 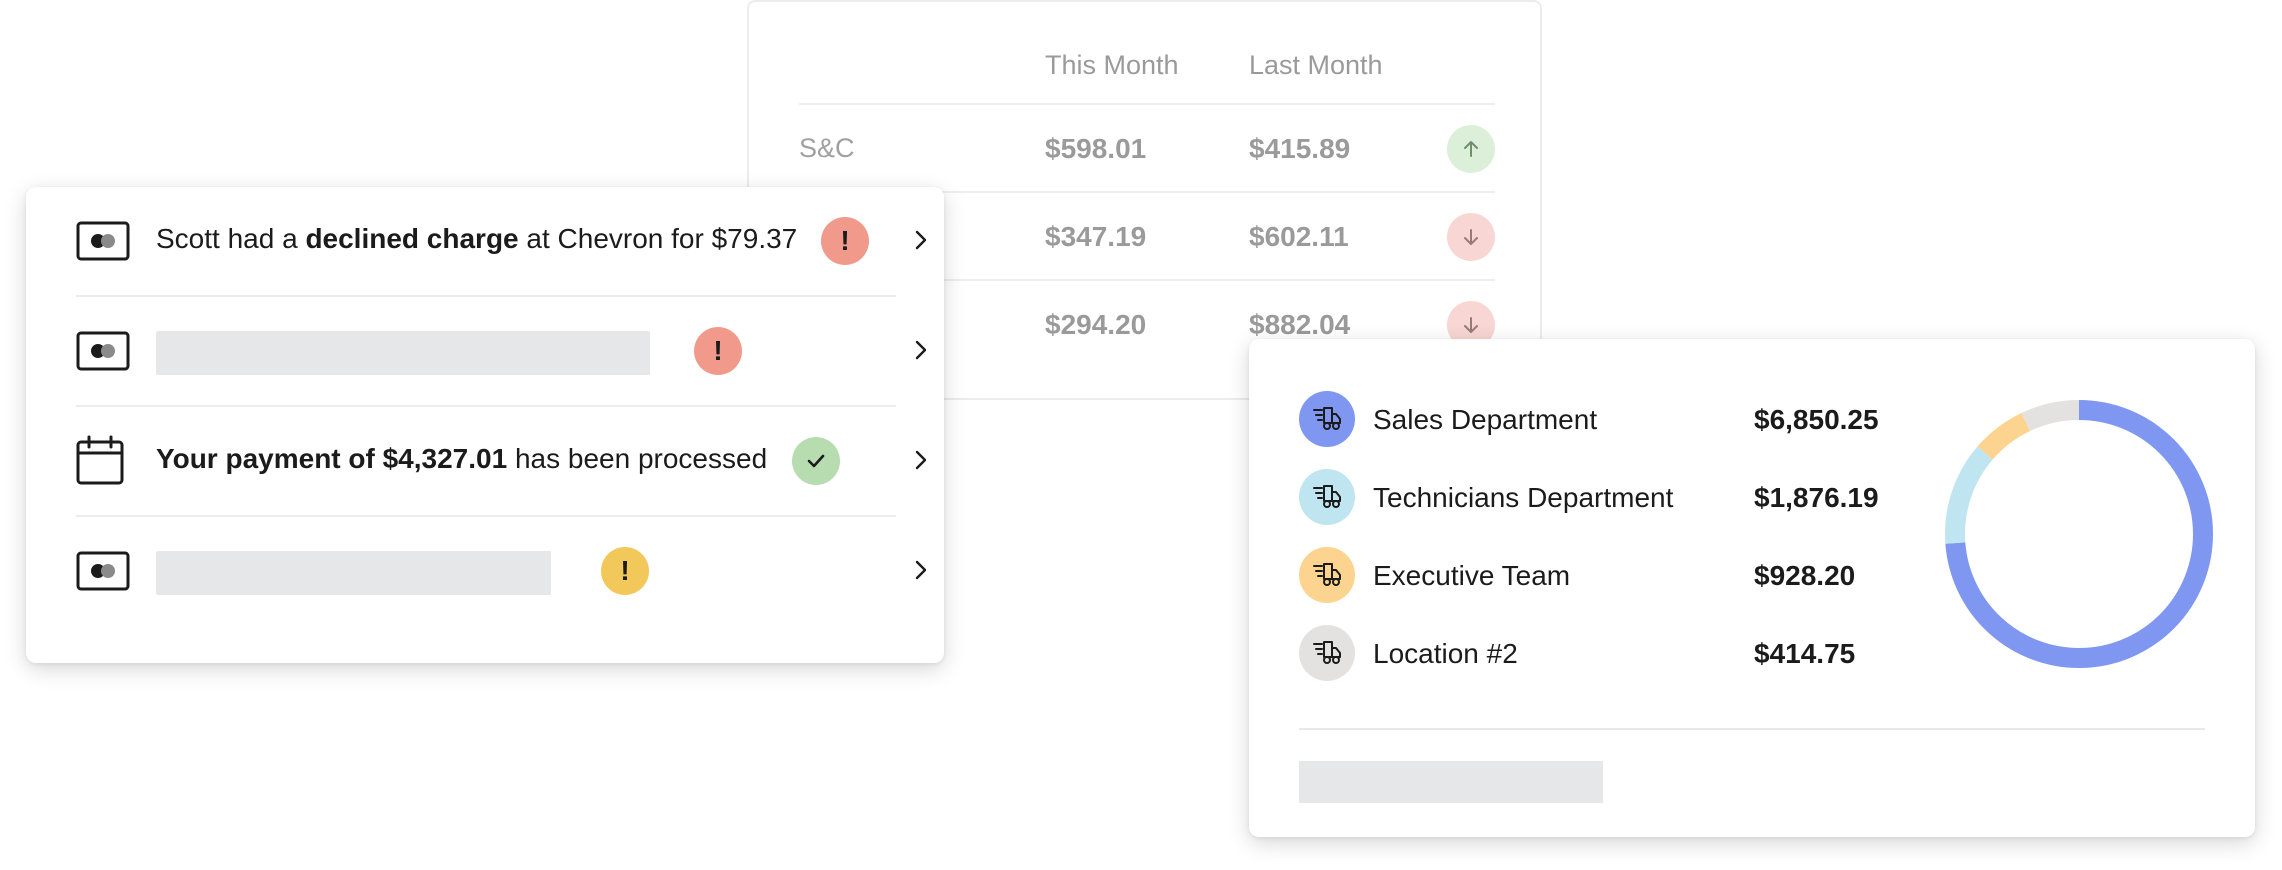 I want to click on department-name: Technicians Department, so click(x=1523, y=497).